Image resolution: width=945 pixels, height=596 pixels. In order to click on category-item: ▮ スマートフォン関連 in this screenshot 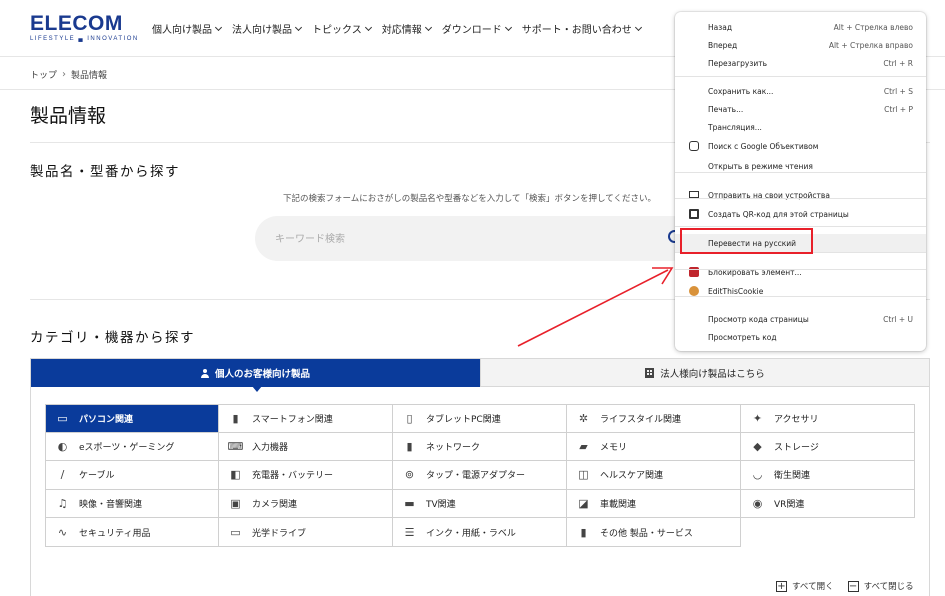, I will do `click(306, 418)`.